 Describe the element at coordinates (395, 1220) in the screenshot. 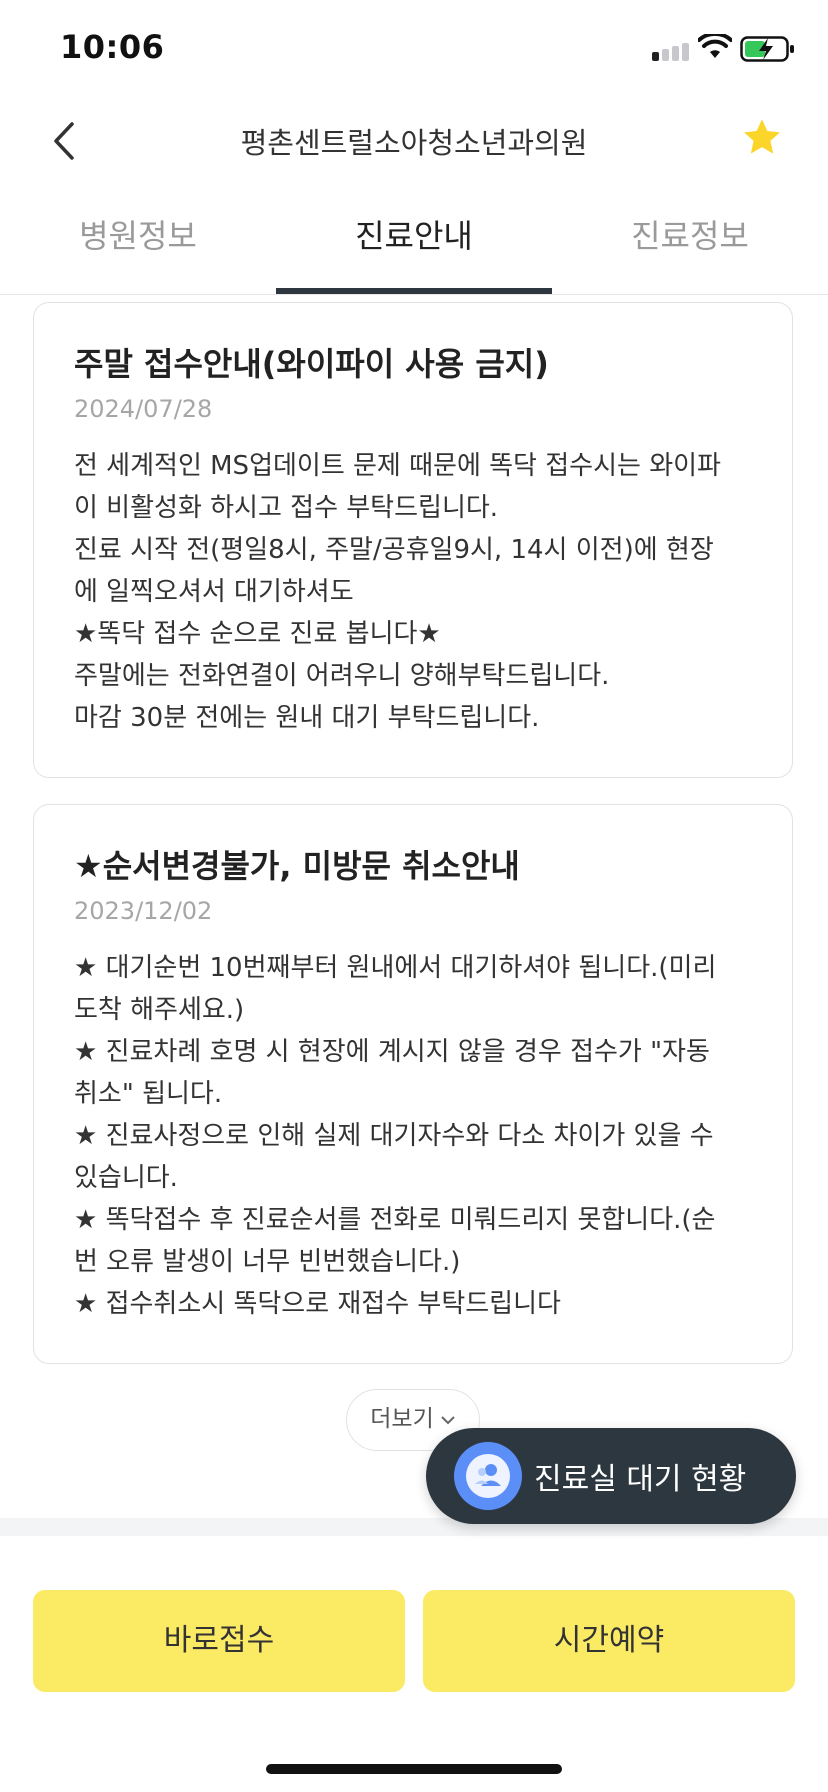

I see `notice-line: ★ 똑닥접수 후 진료순서를 전화로 미뤄드리지 못합니다.(순` at that location.